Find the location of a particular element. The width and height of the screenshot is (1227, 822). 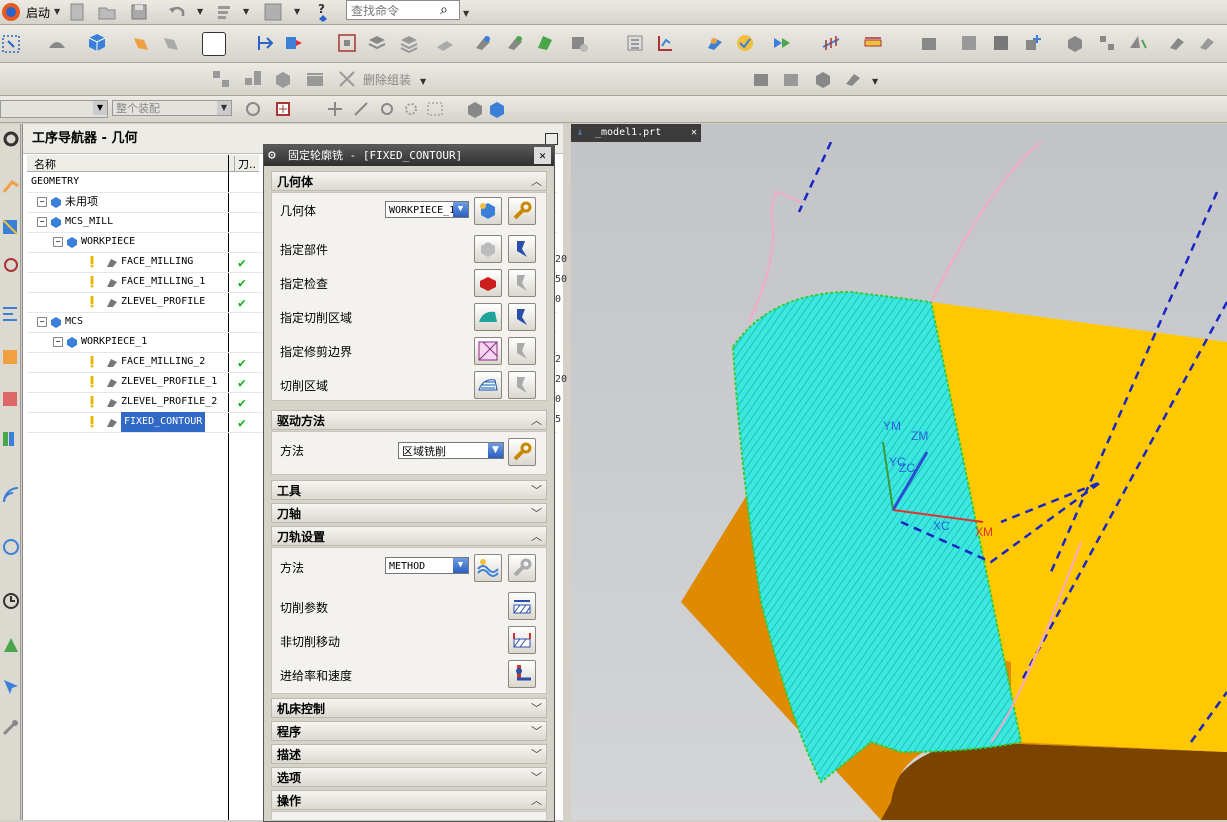

section-geometry-header: 几何体 ︿ is located at coordinates (409, 181).